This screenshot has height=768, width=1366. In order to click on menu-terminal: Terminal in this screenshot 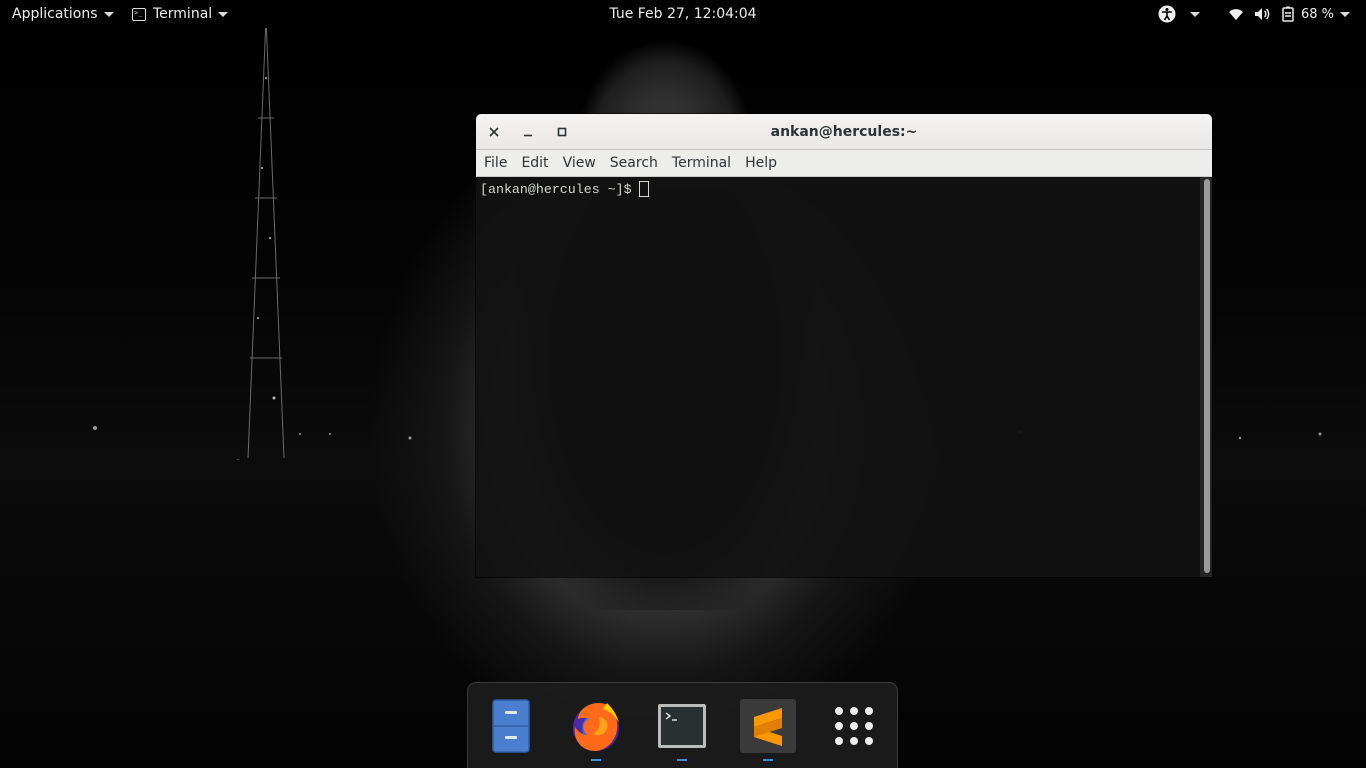, I will do `click(701, 163)`.